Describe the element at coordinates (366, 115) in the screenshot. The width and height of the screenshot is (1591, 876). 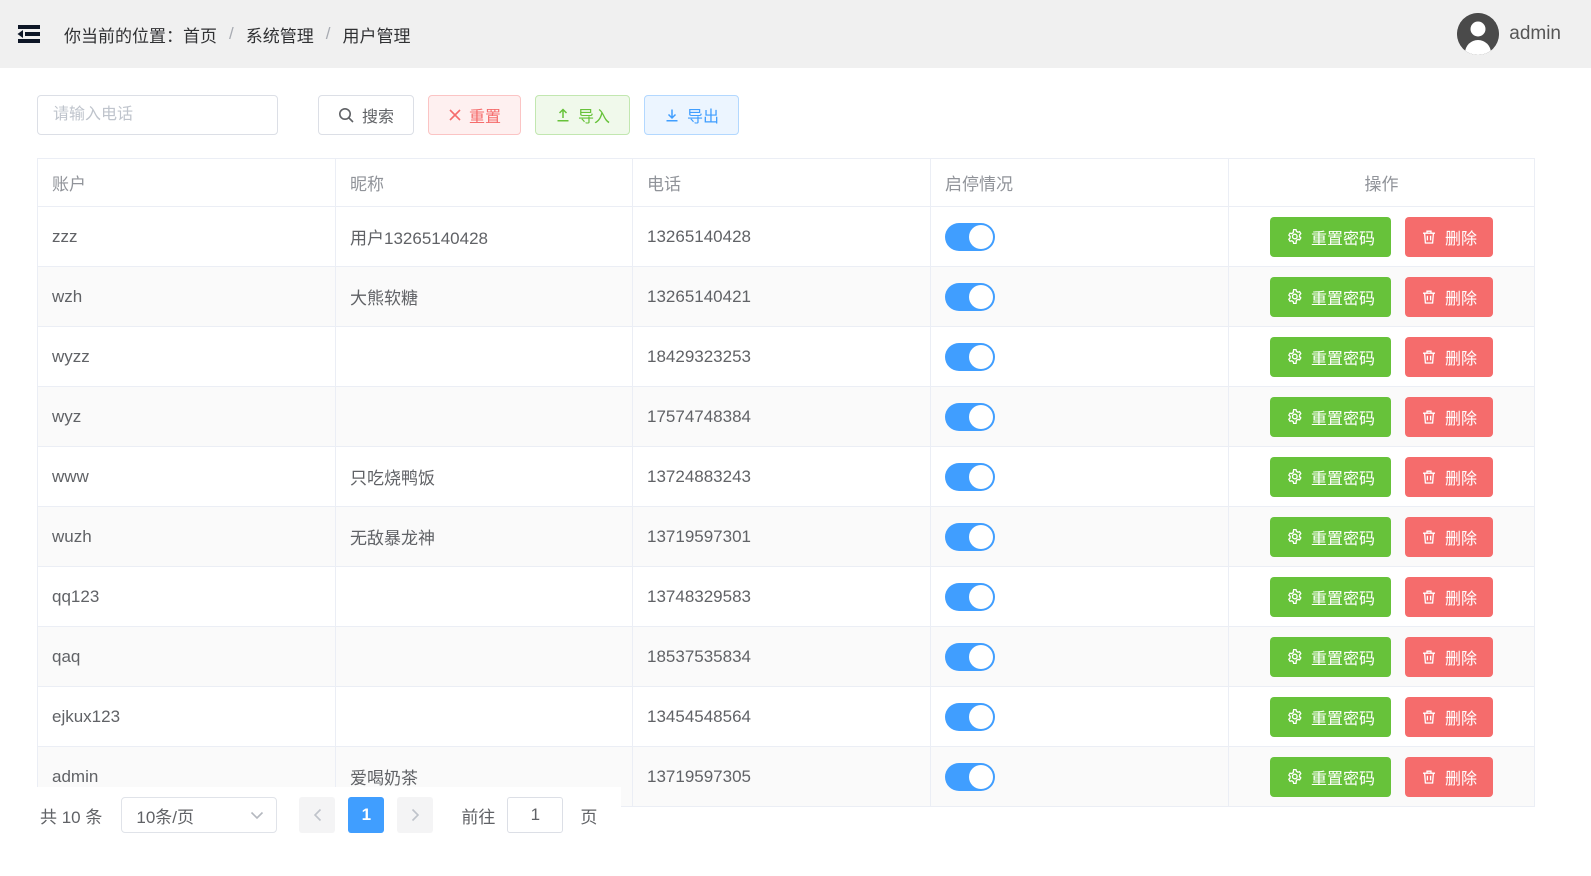
I see `search-button: 搜索` at that location.